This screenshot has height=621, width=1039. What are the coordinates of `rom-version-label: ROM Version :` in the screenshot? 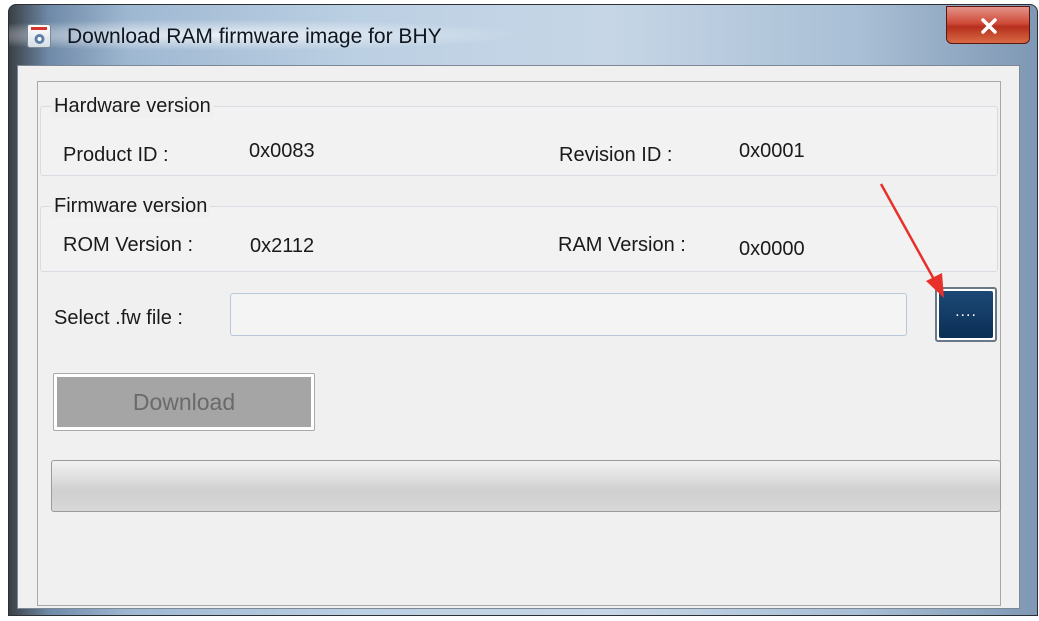 It's located at (128, 245).